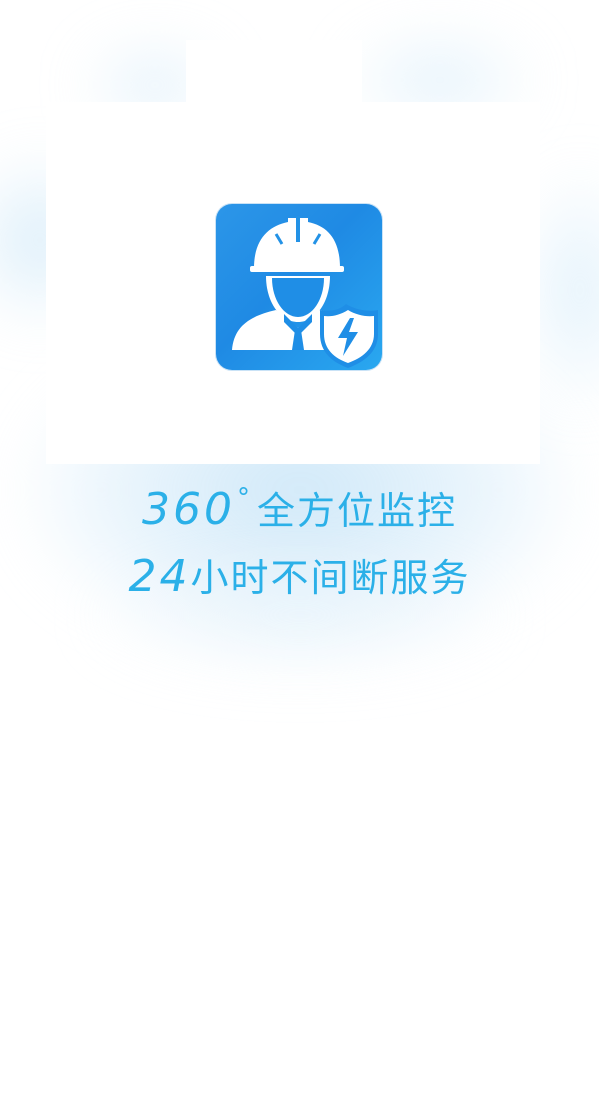  I want to click on slogan-line-2: 24小时不间断服务, so click(299, 577).